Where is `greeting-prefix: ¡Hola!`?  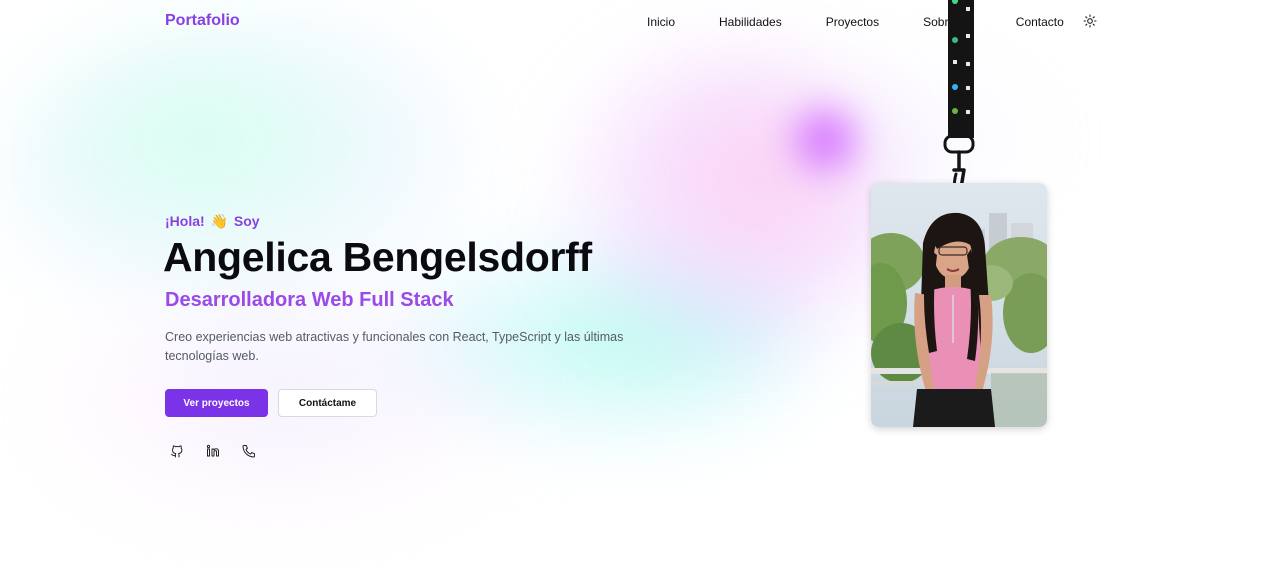 greeting-prefix: ¡Hola! is located at coordinates (185, 221).